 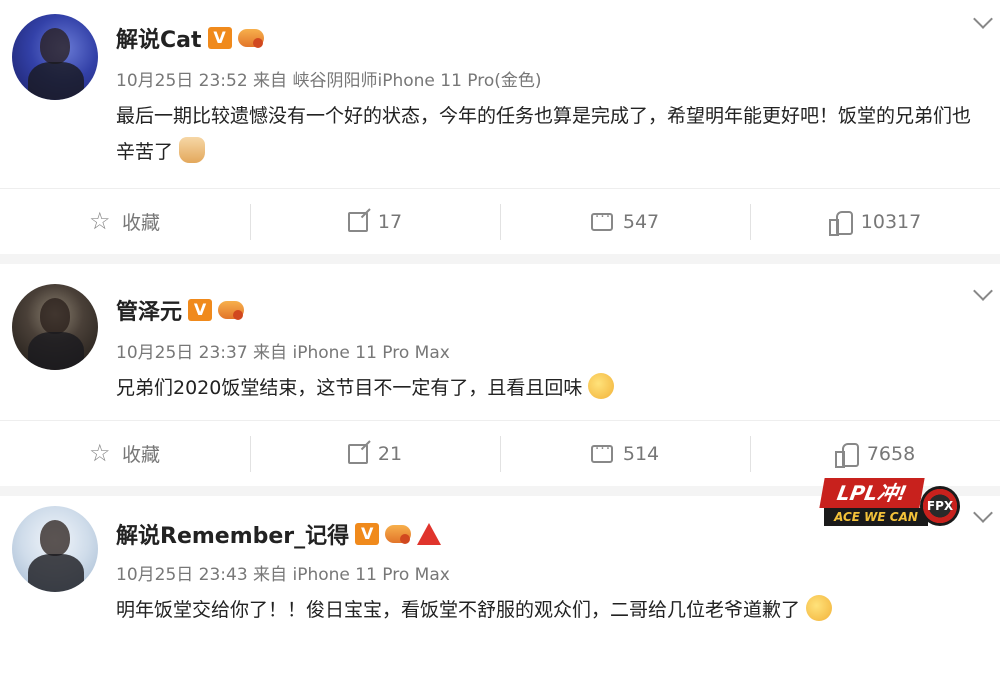 I want to click on lpl-card-banner: LPL冲! ACE WE CAN FPX, so click(x=889, y=504).